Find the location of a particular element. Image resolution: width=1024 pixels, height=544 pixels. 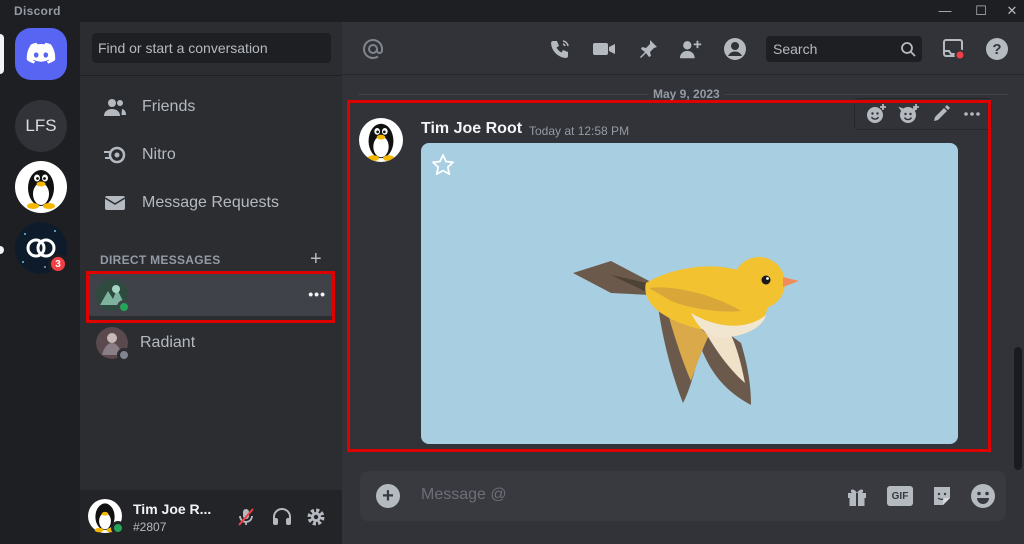

envelope-icon is located at coordinates (115, 203).